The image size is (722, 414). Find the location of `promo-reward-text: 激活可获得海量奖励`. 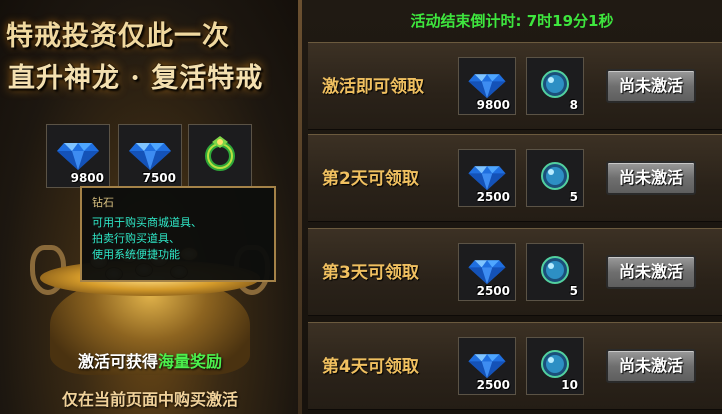

promo-reward-text: 激活可获得海量奖励 is located at coordinates (150, 360).